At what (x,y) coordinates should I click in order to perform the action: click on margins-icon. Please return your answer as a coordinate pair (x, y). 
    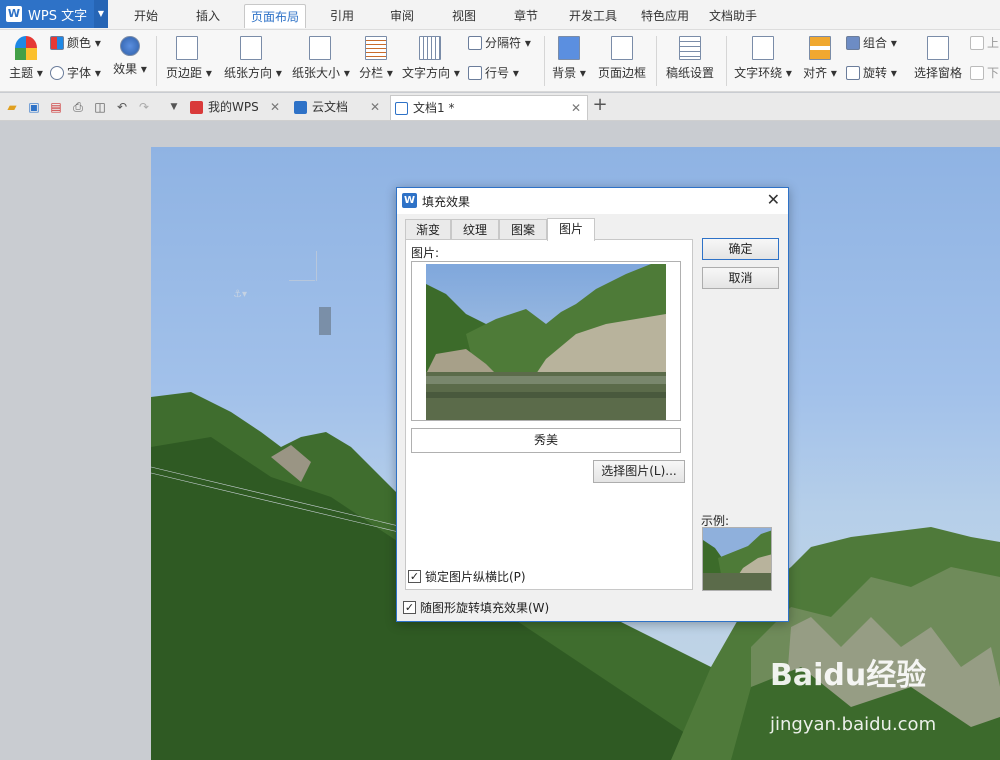
    Looking at the image, I should click on (187, 48).